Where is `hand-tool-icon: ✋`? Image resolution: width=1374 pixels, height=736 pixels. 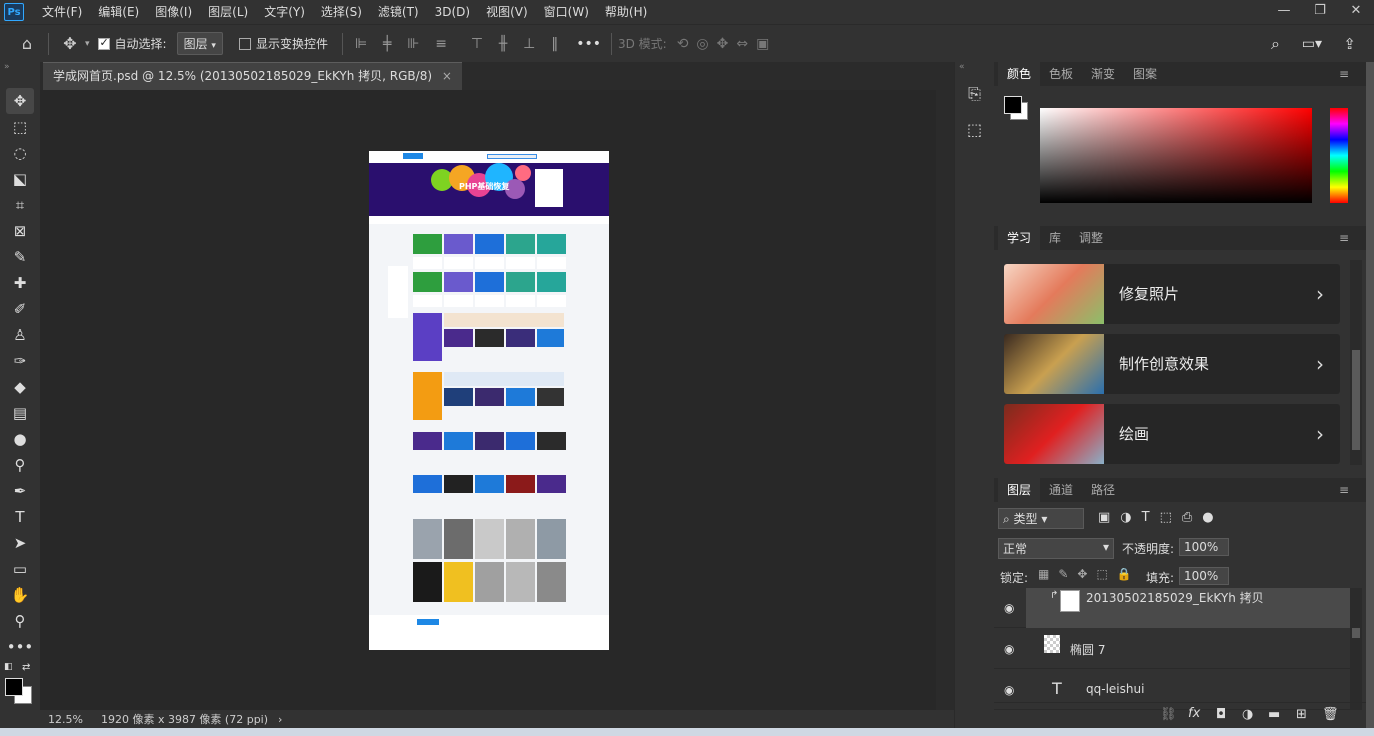
hand-tool-icon: ✋ is located at coordinates (20, 595).